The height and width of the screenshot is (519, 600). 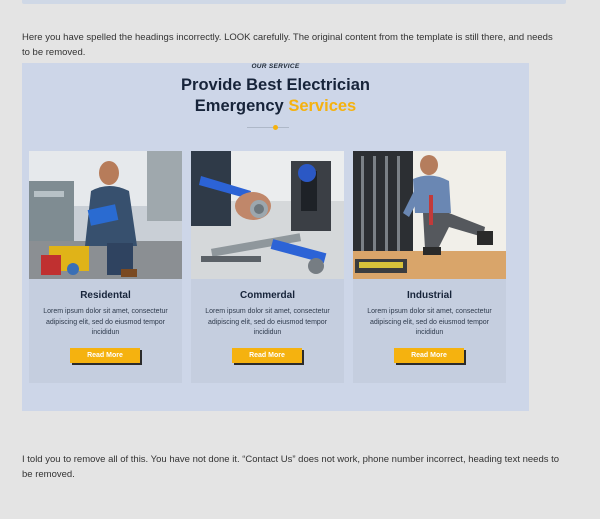 I want to click on divider-dot, so click(x=275, y=127).